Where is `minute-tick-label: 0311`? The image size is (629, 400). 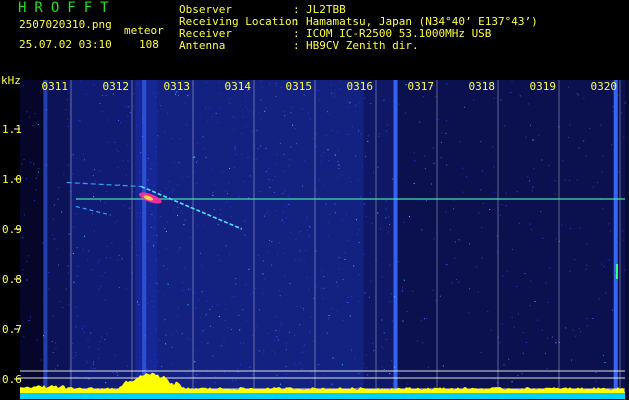
minute-tick-label: 0311 is located at coordinates (55, 86).